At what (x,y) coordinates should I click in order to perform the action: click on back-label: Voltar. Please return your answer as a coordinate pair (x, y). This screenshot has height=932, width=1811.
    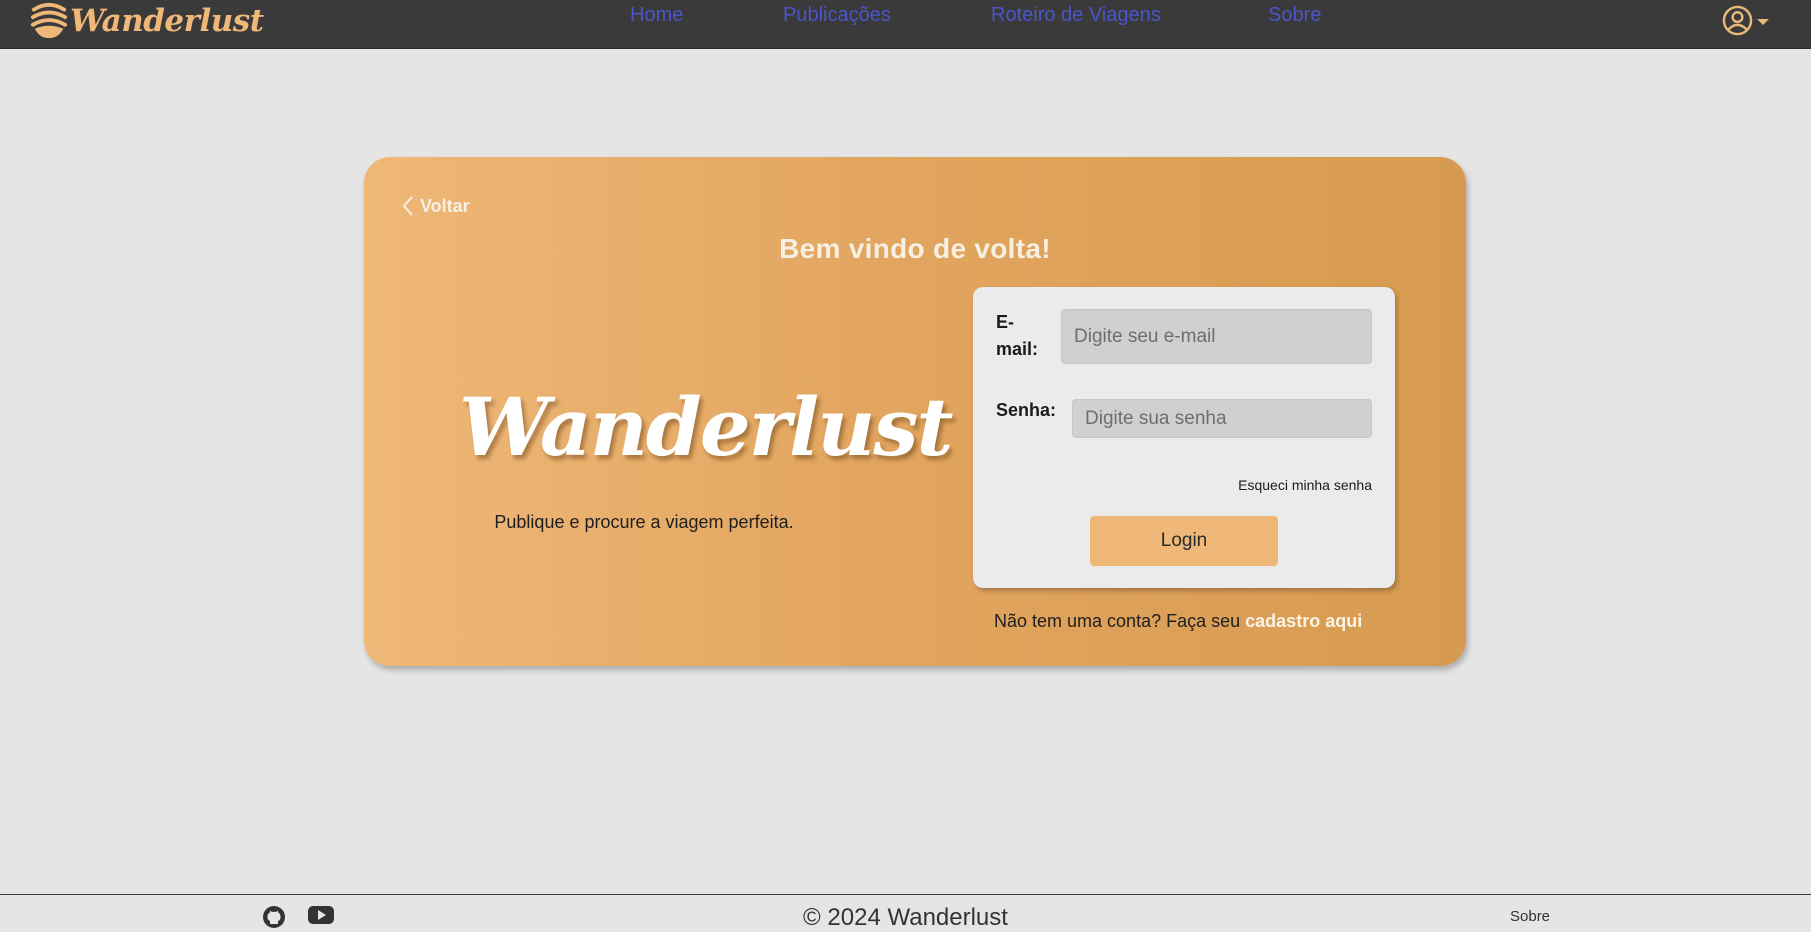
    Looking at the image, I should click on (445, 205).